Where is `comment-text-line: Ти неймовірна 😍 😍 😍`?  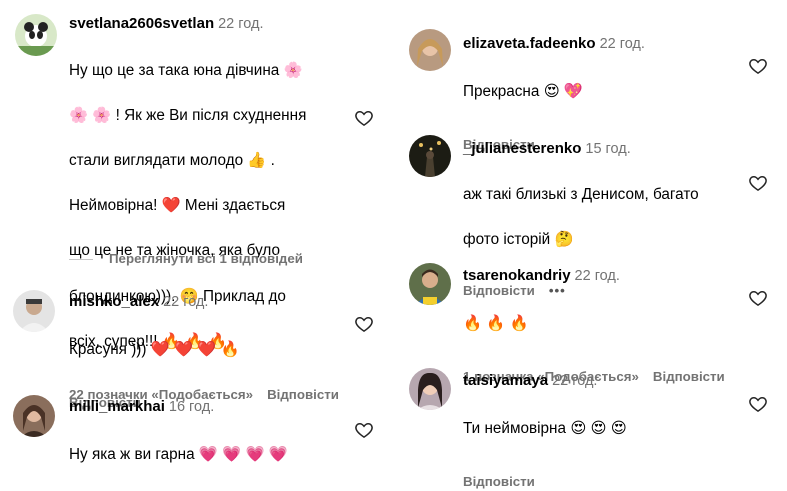
comment-text-line: Ти неймовірна 😍 😍 😍 is located at coordinates (545, 428).